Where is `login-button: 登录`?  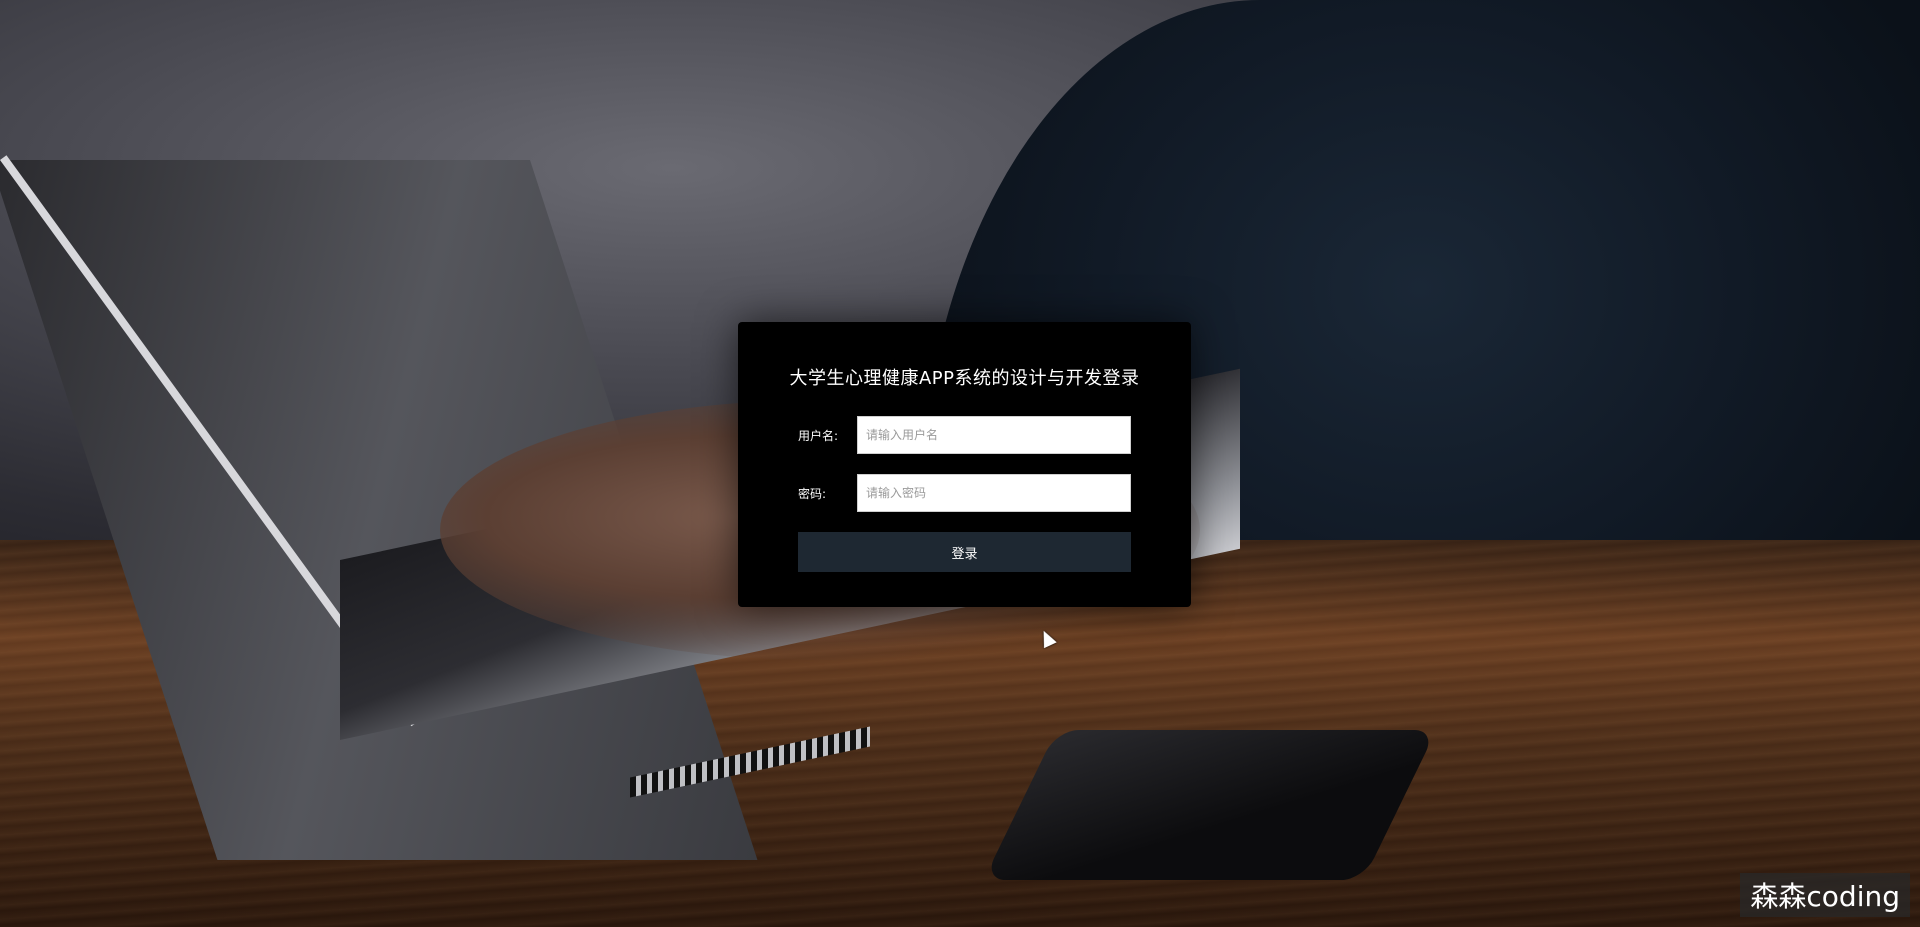 login-button: 登录 is located at coordinates (964, 552).